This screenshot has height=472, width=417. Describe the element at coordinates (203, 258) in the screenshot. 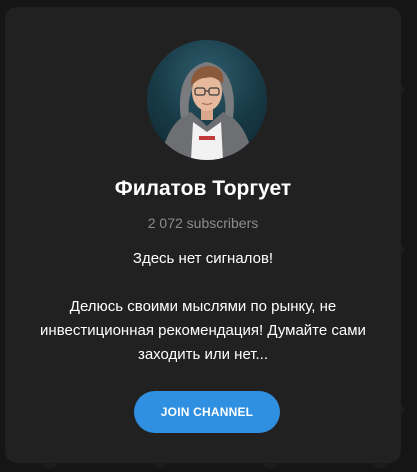

I see `description-line: Здесь нет сигналов!` at that location.